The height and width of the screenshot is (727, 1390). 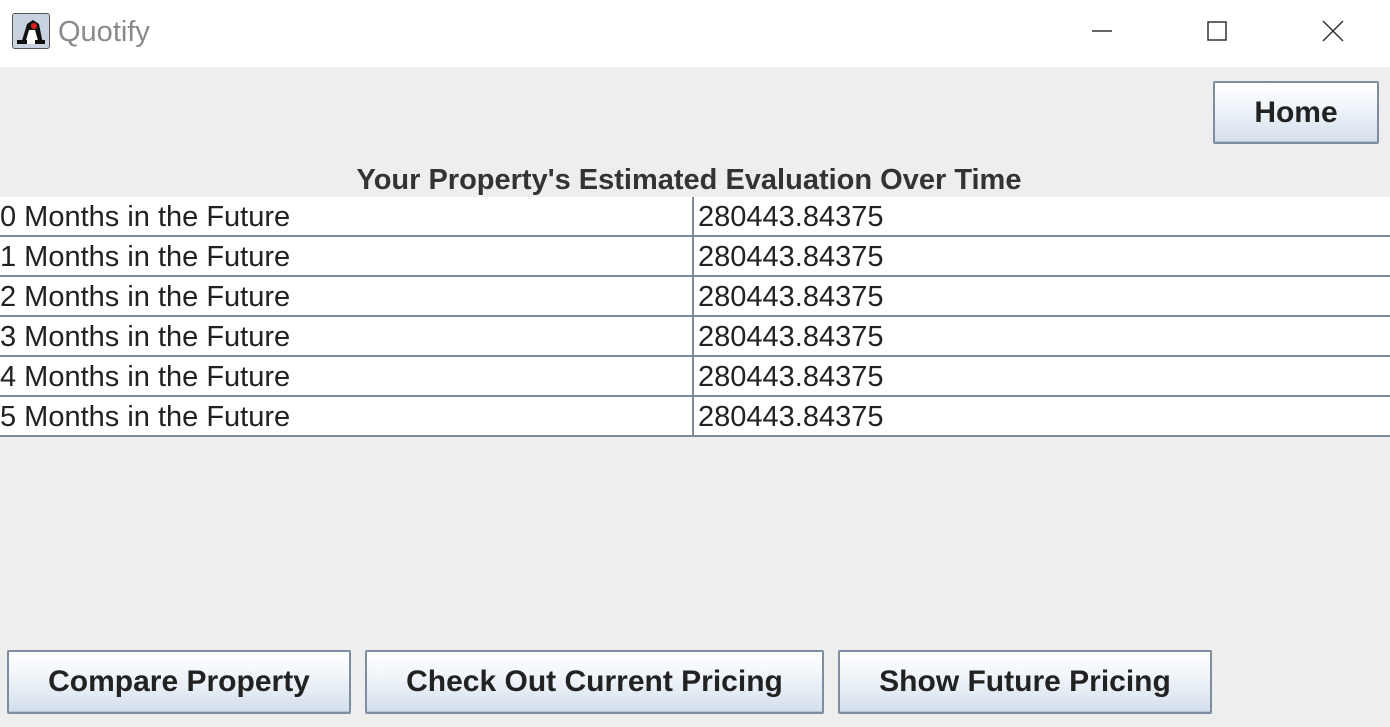 What do you see at coordinates (31, 31) in the screenshot?
I see `java-duke-icon` at bounding box center [31, 31].